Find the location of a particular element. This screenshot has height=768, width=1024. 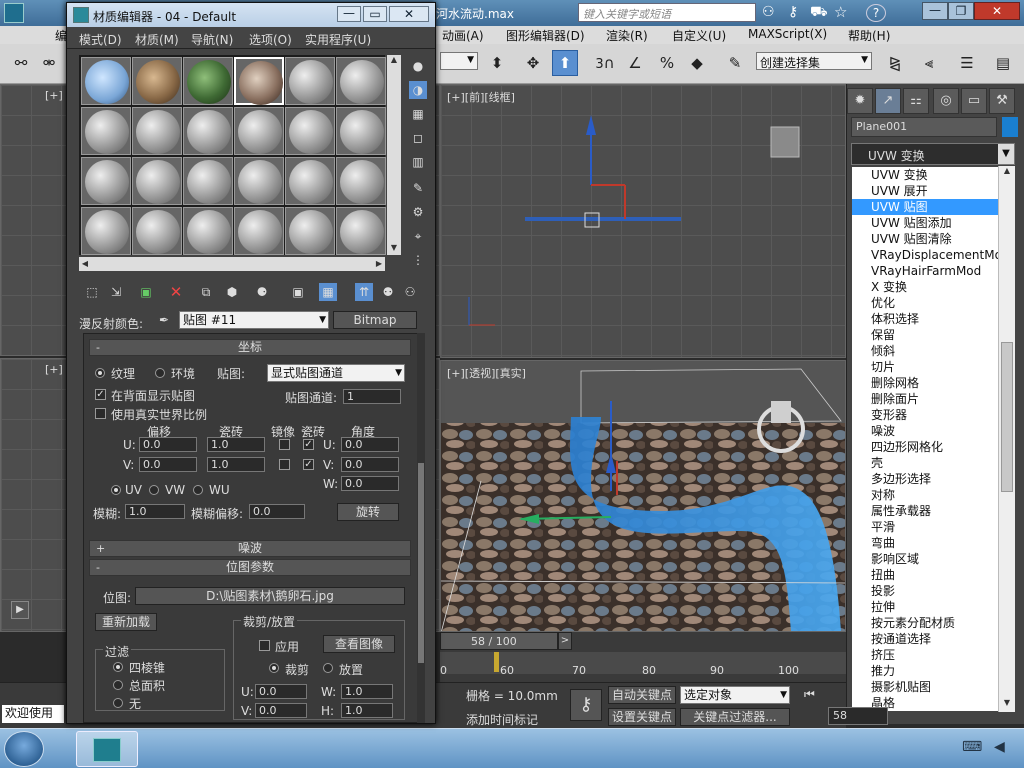

reload-button: 重新加载 is located at coordinates (126, 622).